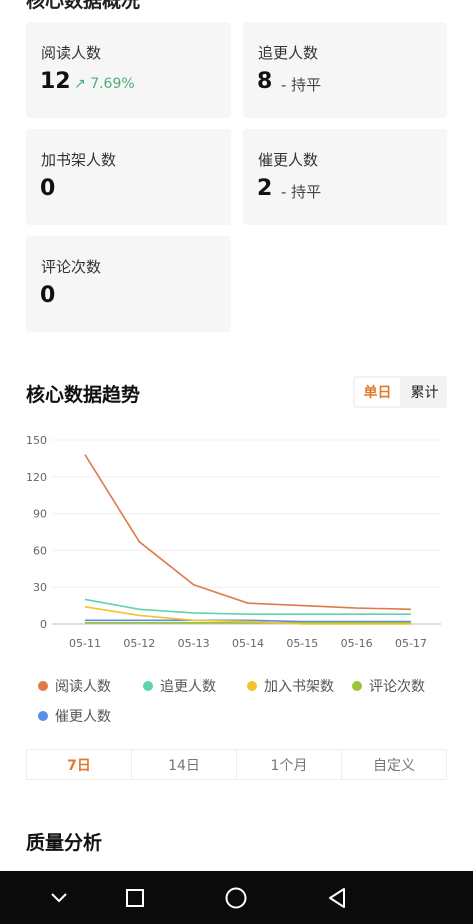  I want to click on toggle-single-day: 单日, so click(377, 392).